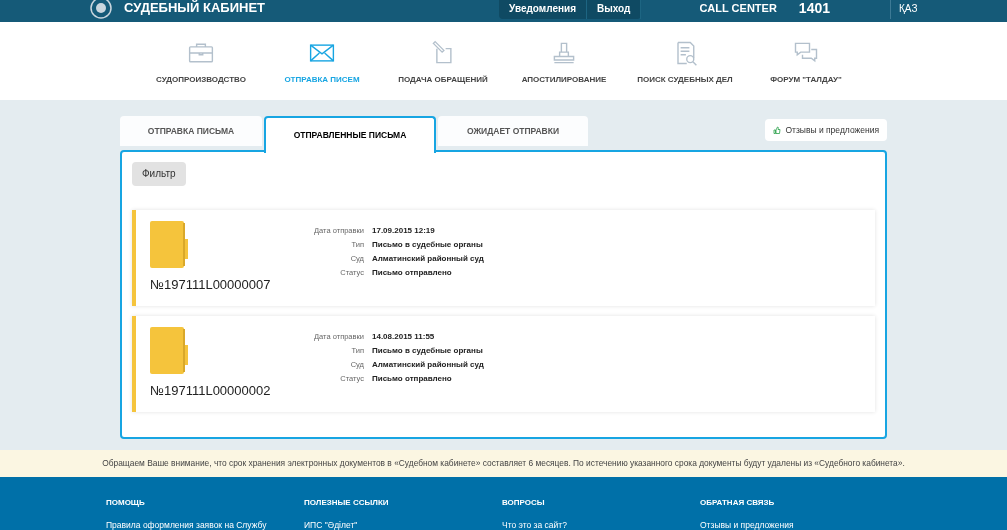 The height and width of the screenshot is (530, 1007). I want to click on letter-number: №197111L00000002, so click(211, 390).